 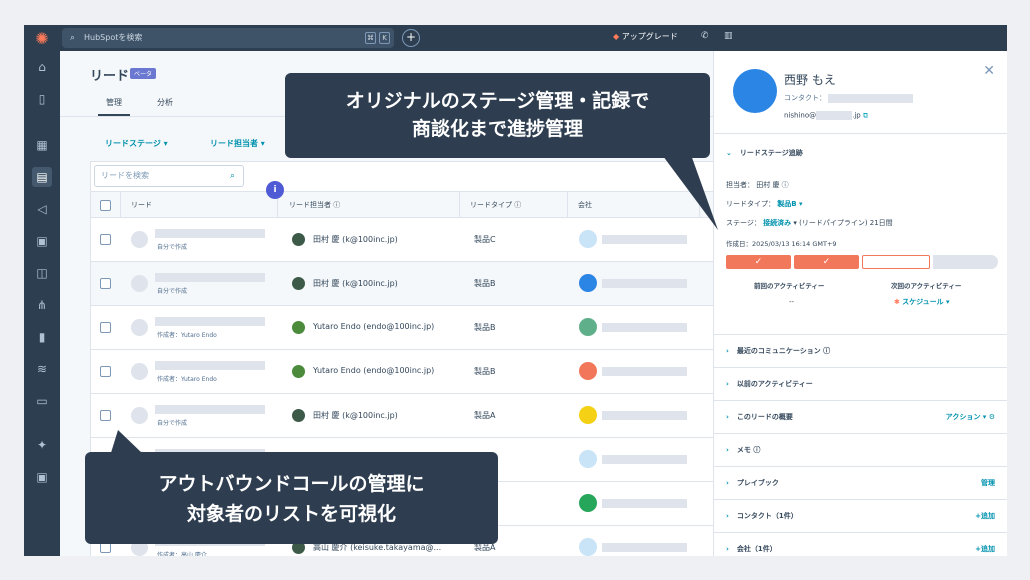 I want to click on marketplace-icon: ▥, so click(x=728, y=36).